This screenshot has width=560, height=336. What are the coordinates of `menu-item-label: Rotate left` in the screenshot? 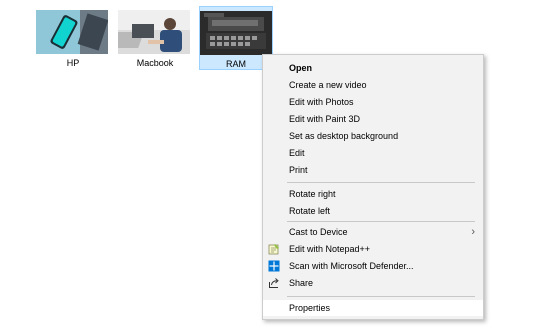 It's located at (310, 211).